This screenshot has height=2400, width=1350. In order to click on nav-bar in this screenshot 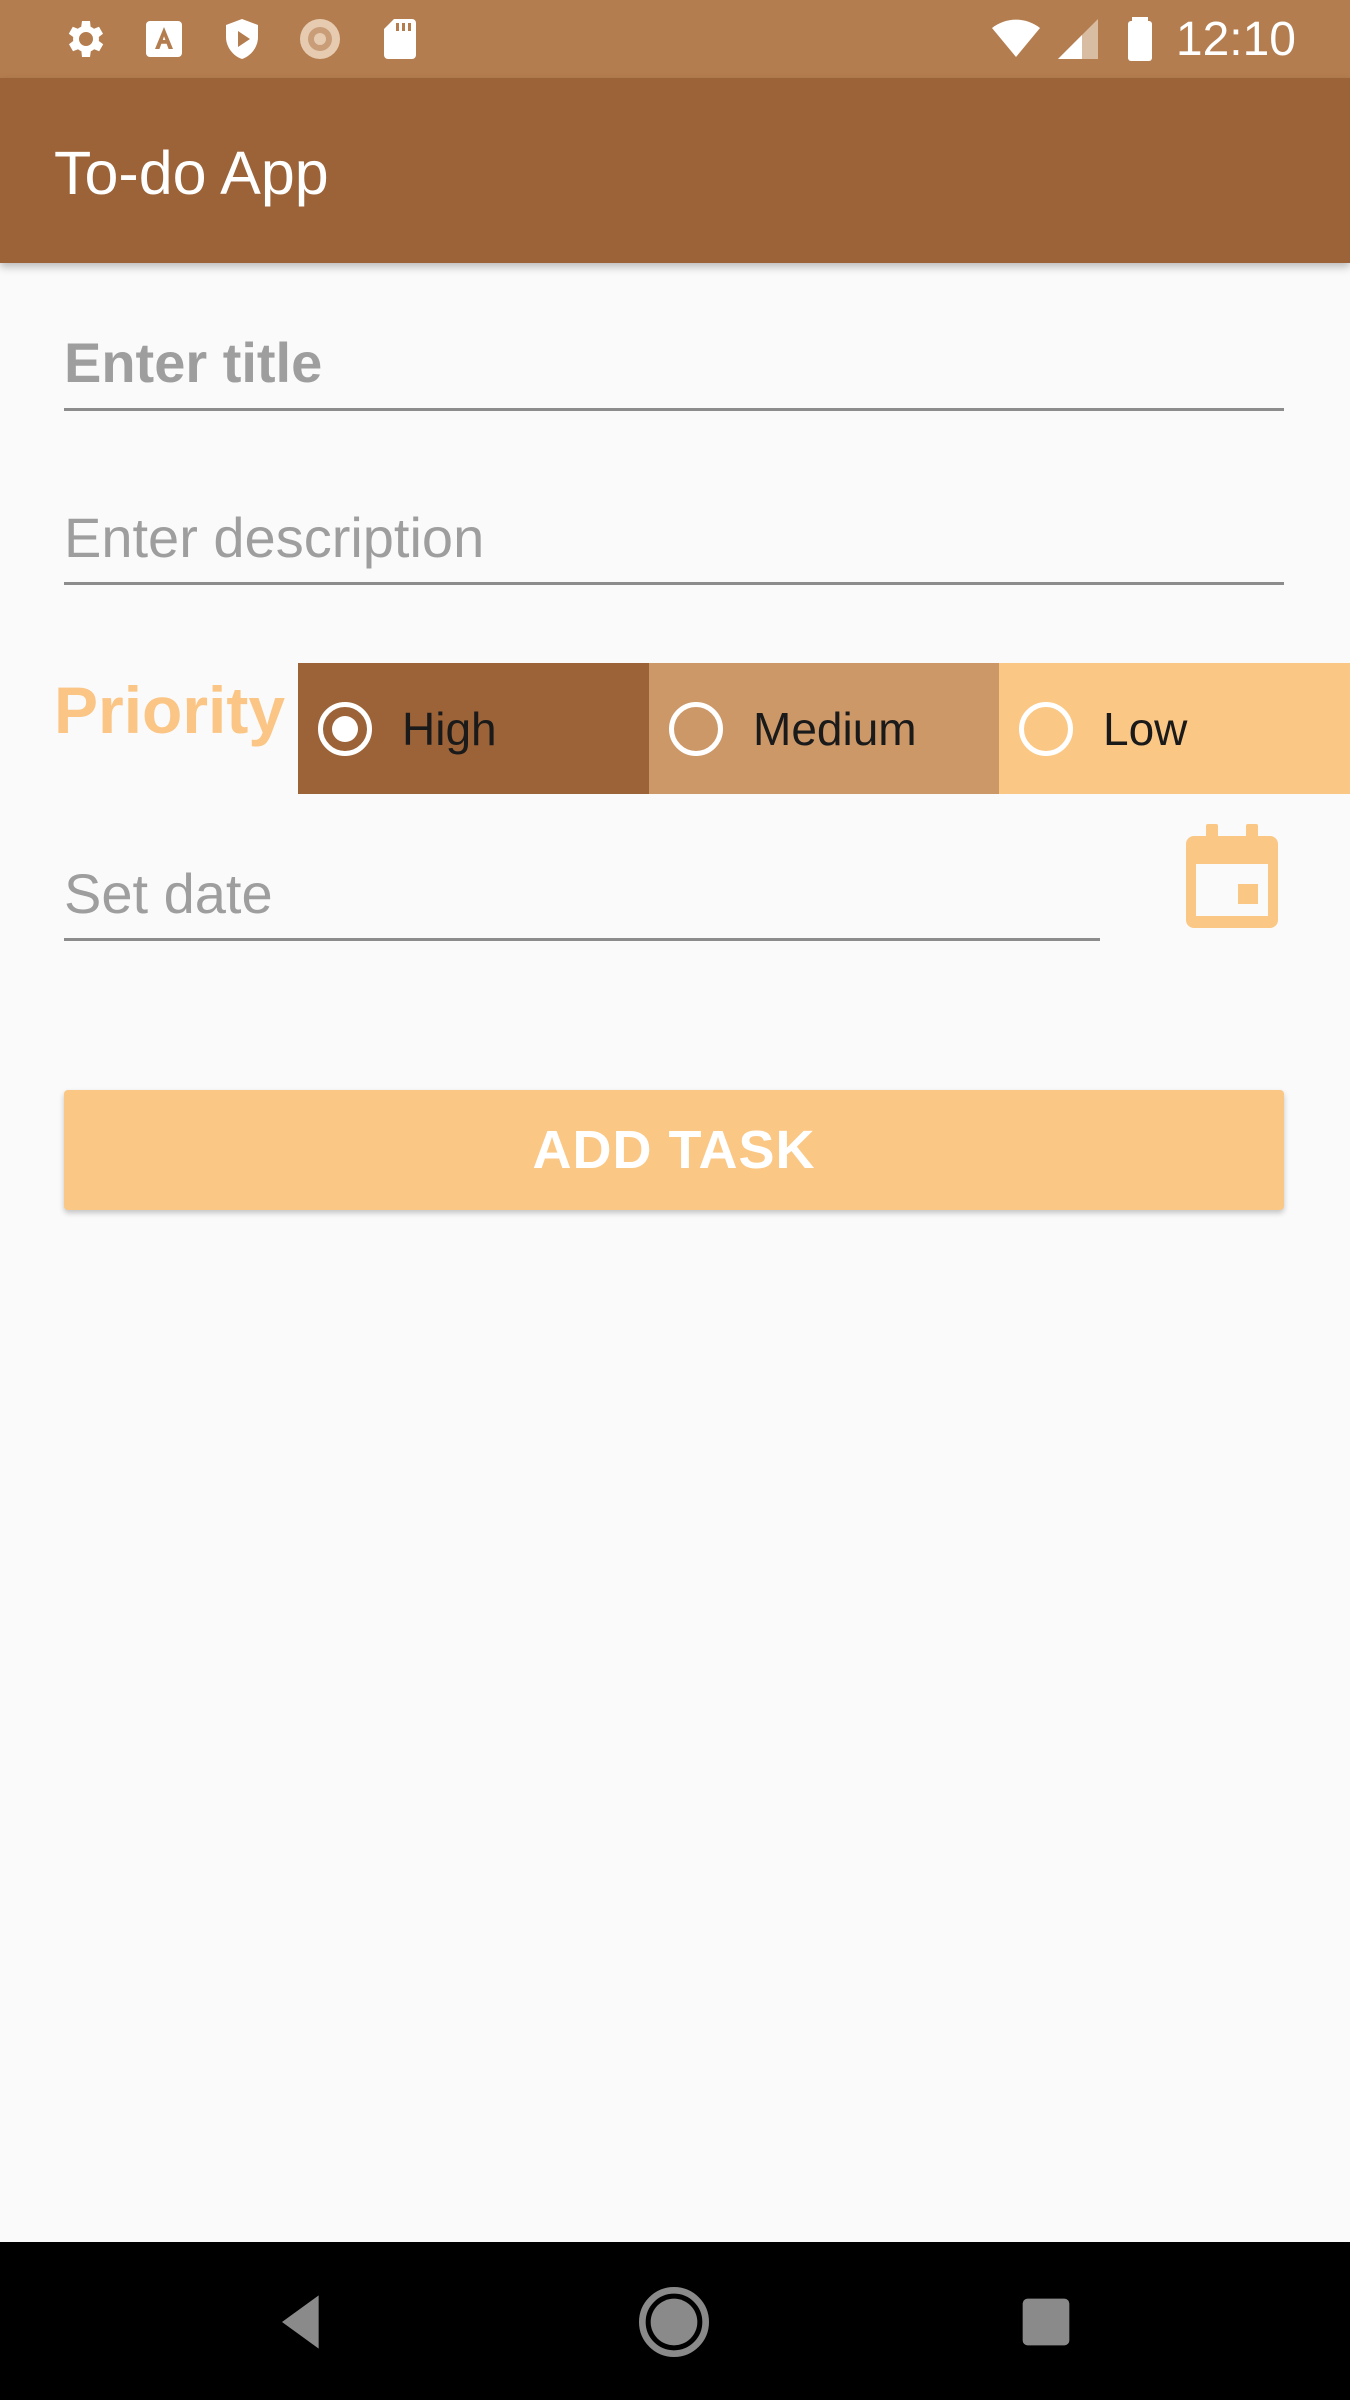, I will do `click(675, 2321)`.